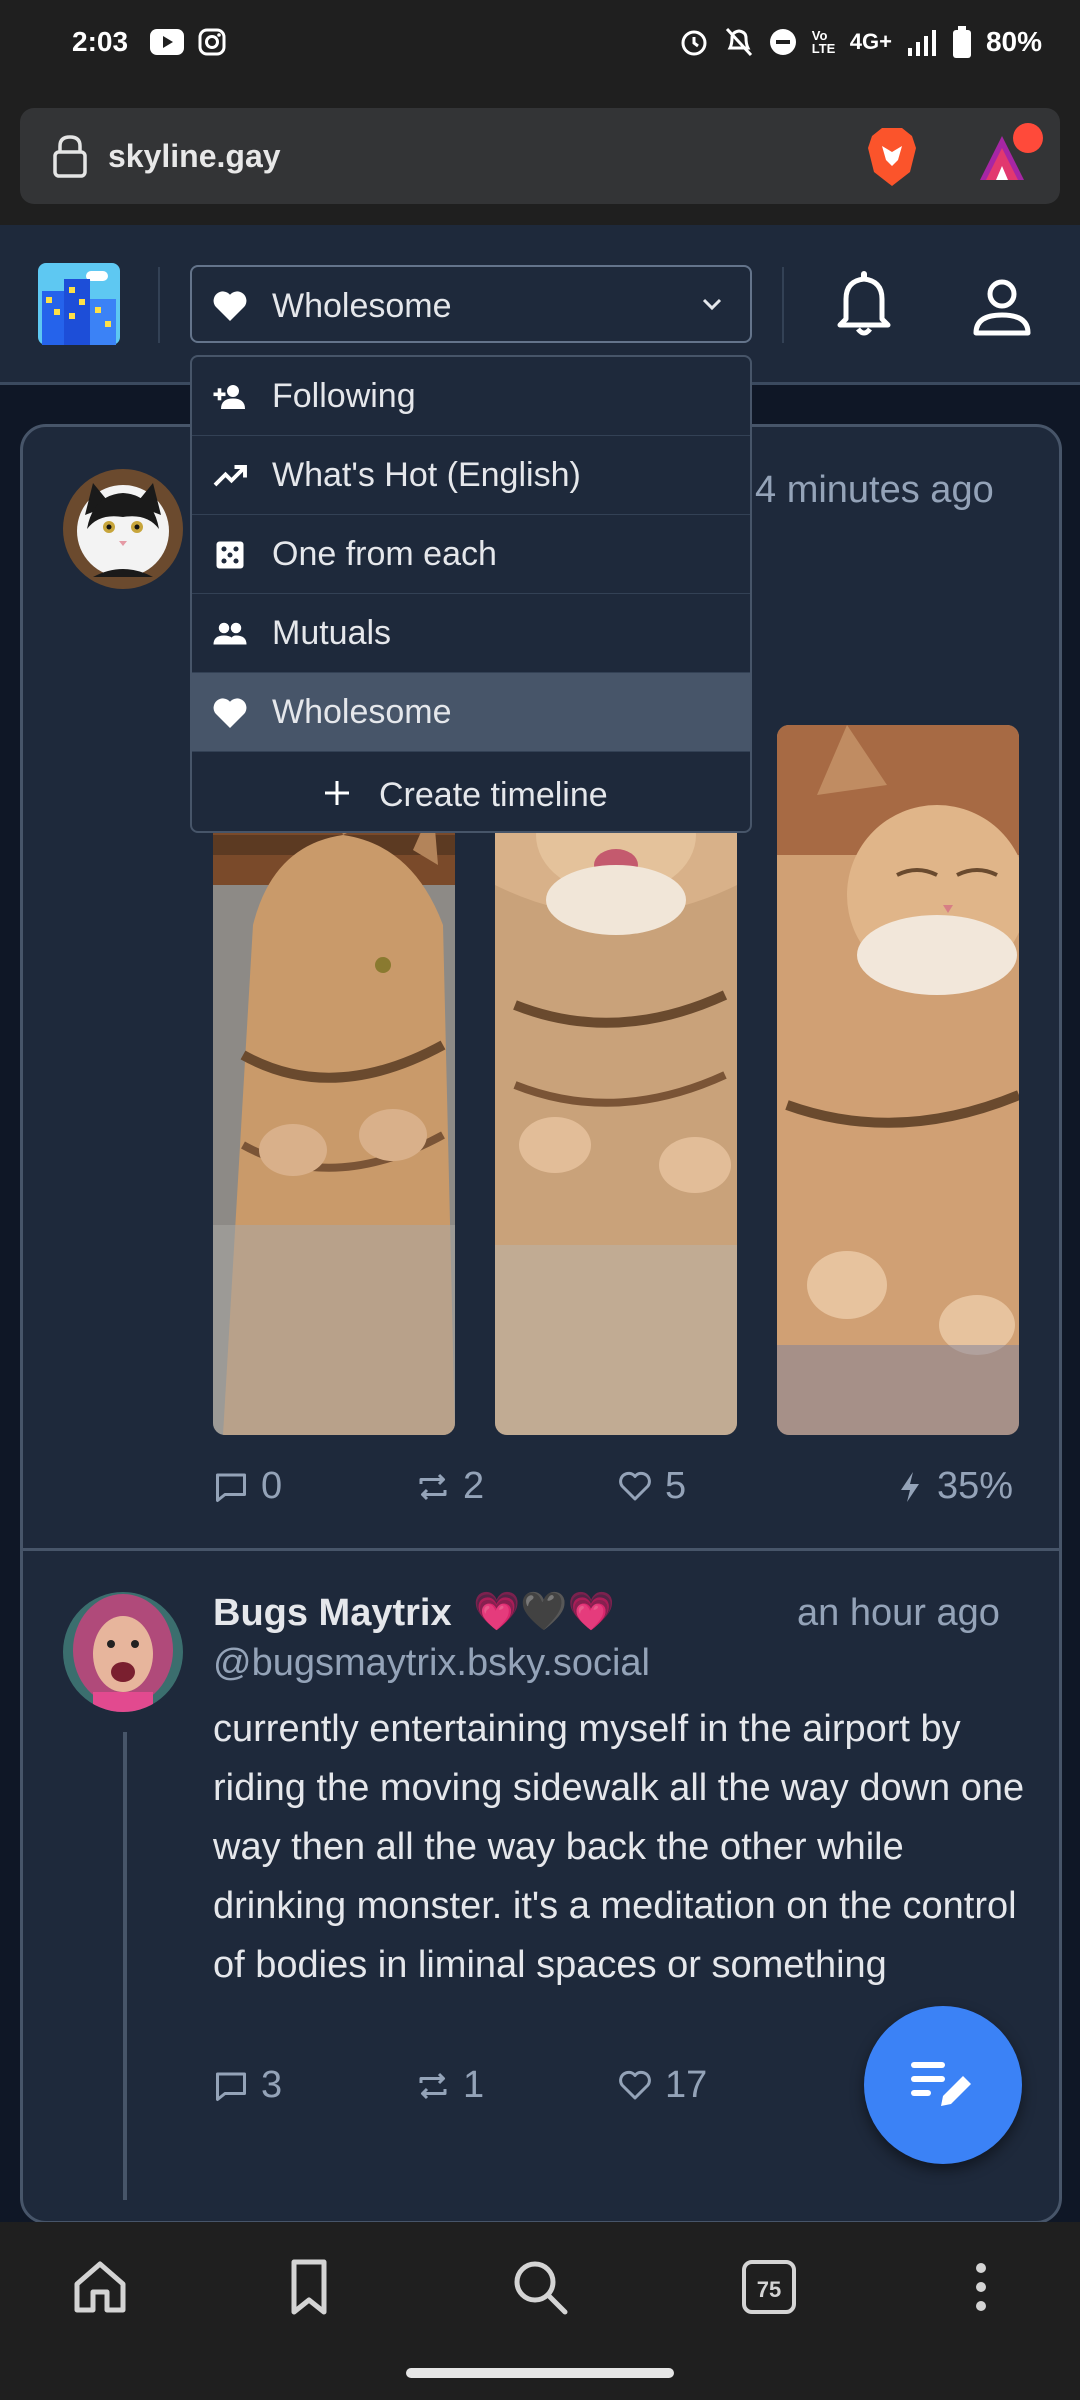  Describe the element at coordinates (823, 42) in the screenshot. I see `volte-label: Vo LTE` at that location.